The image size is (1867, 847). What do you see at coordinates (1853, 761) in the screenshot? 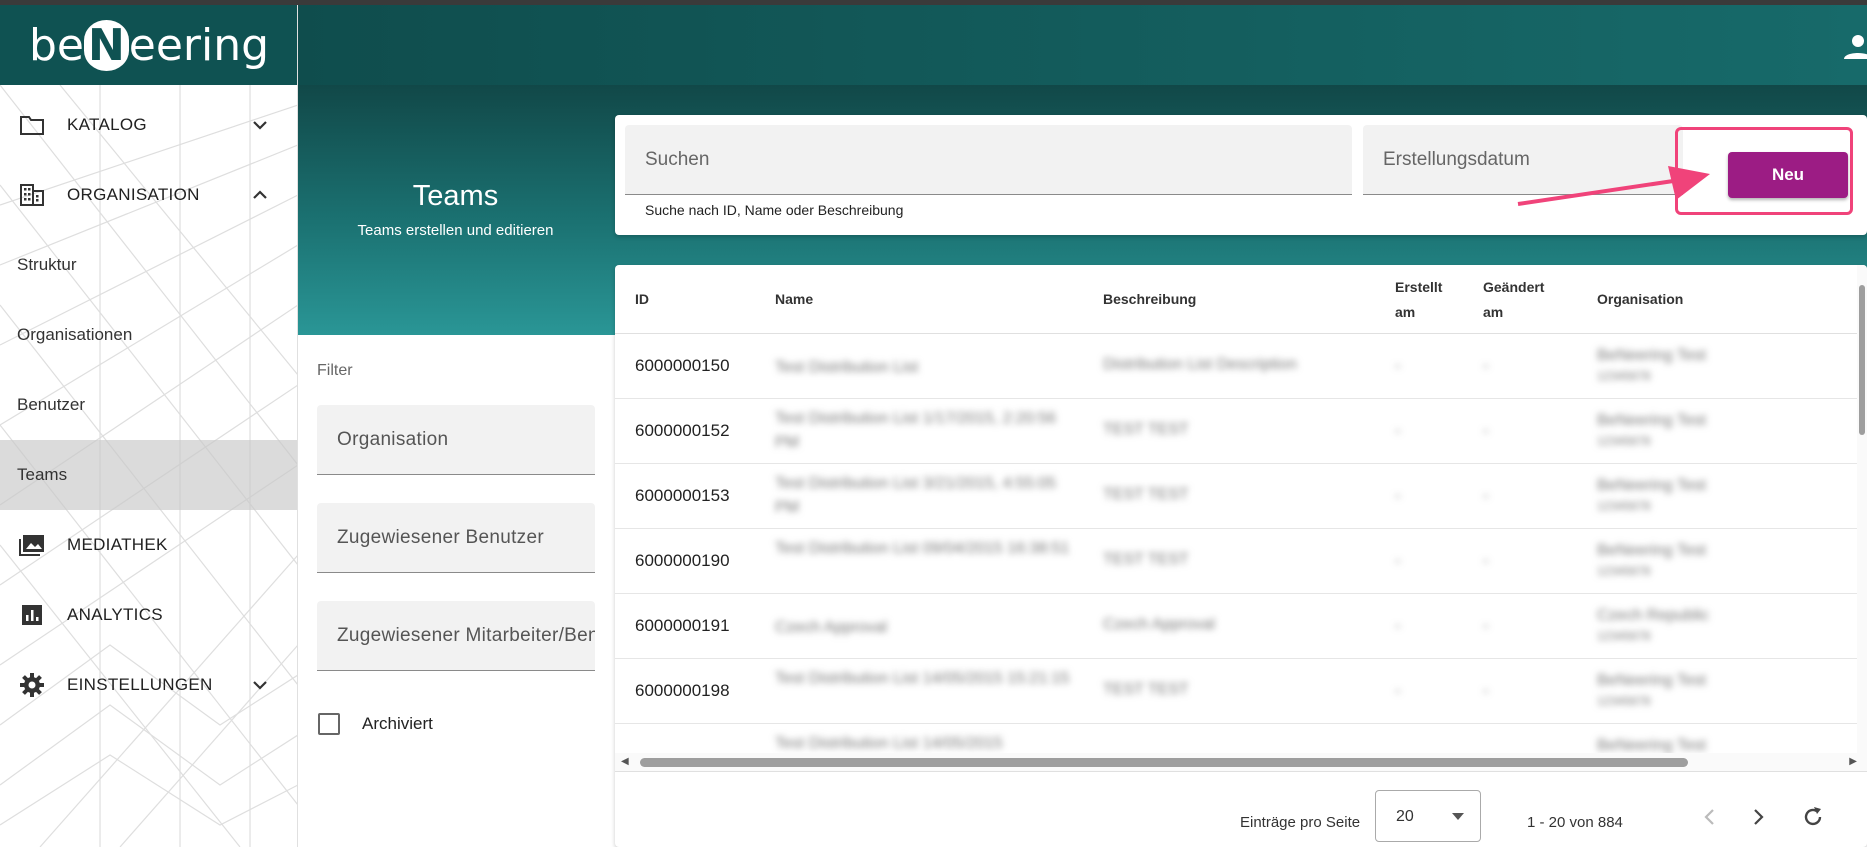
I see `scroll-right-icon: ▶` at bounding box center [1853, 761].